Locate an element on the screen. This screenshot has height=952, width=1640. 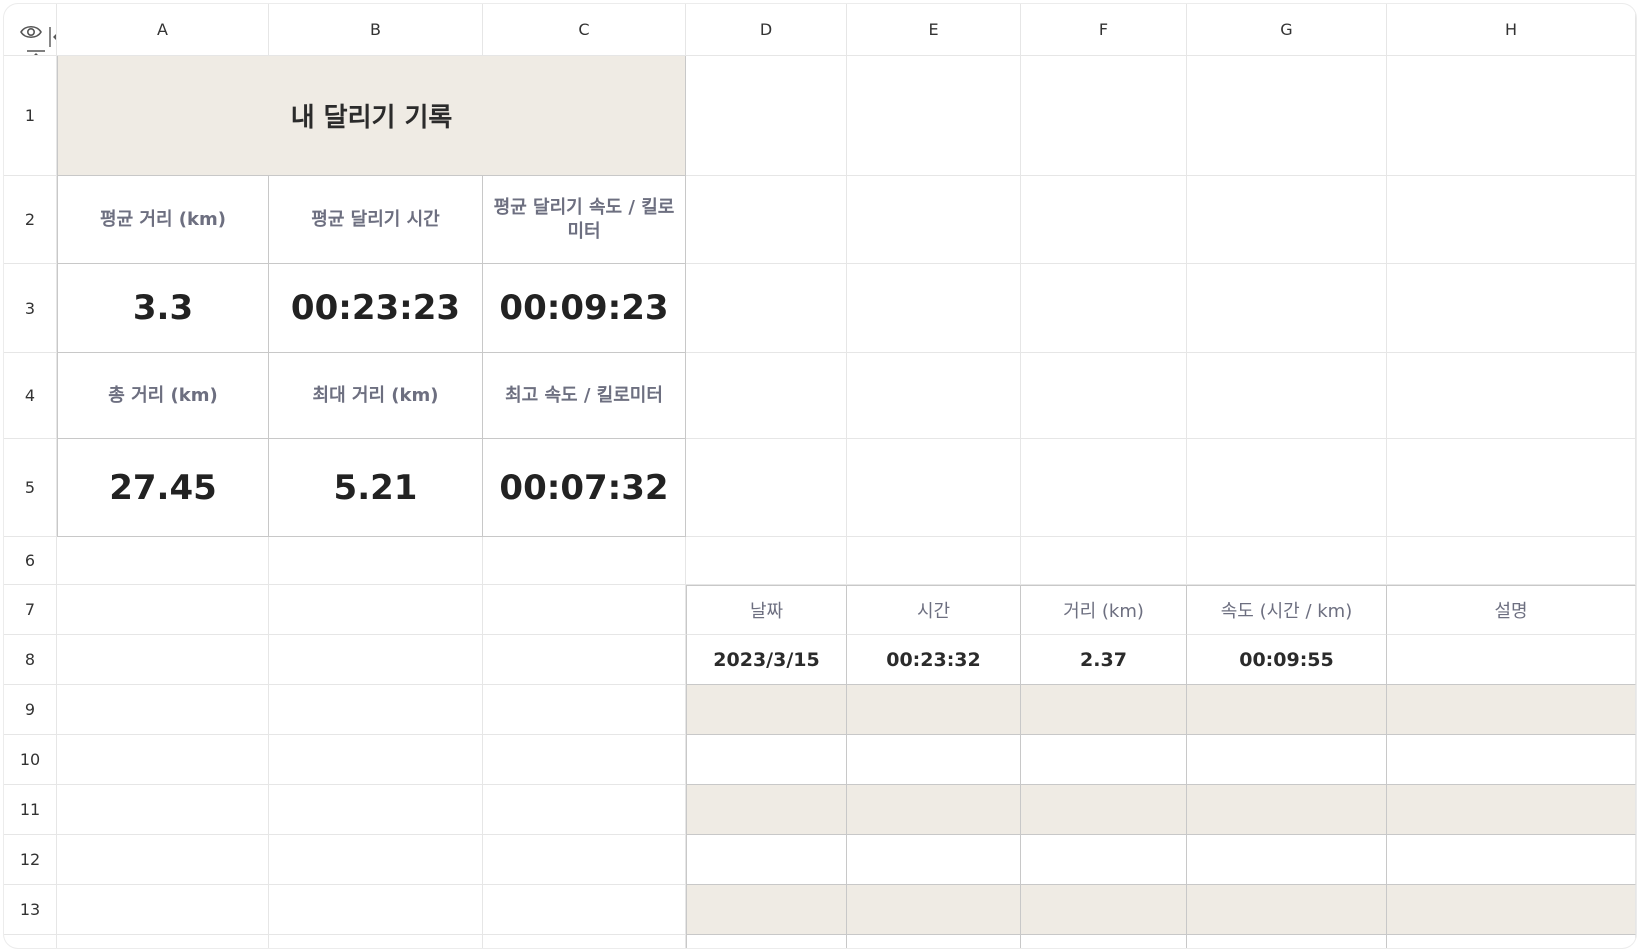
cell-d4 is located at coordinates (766, 396).